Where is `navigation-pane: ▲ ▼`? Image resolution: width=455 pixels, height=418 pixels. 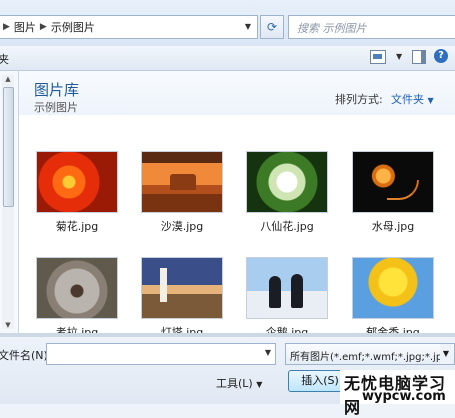
navigation-pane: ▲ ▼ is located at coordinates (9, 202).